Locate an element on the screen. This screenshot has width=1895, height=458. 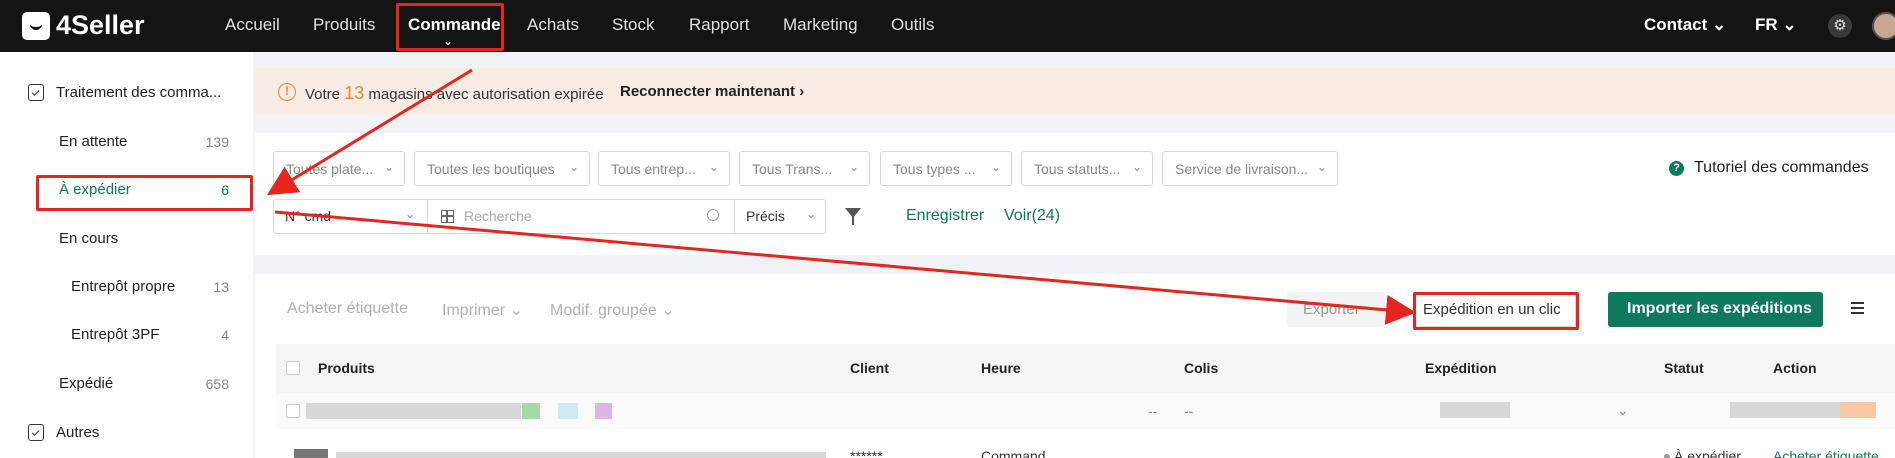
nav-rapport: Rapport is located at coordinates (719, 25).